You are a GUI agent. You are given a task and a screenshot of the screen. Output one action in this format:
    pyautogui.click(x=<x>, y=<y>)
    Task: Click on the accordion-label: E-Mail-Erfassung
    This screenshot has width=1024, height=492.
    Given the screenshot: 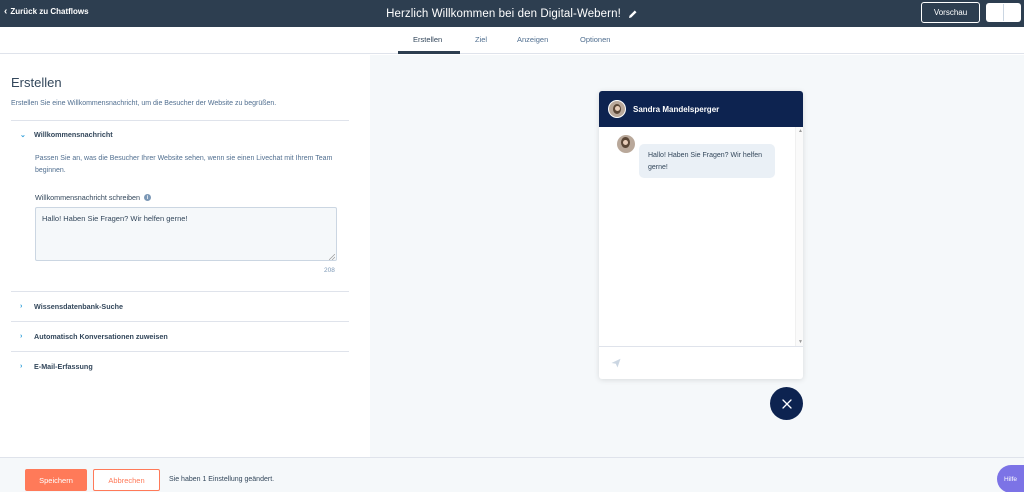 What is the action you would take?
    pyautogui.click(x=63, y=366)
    